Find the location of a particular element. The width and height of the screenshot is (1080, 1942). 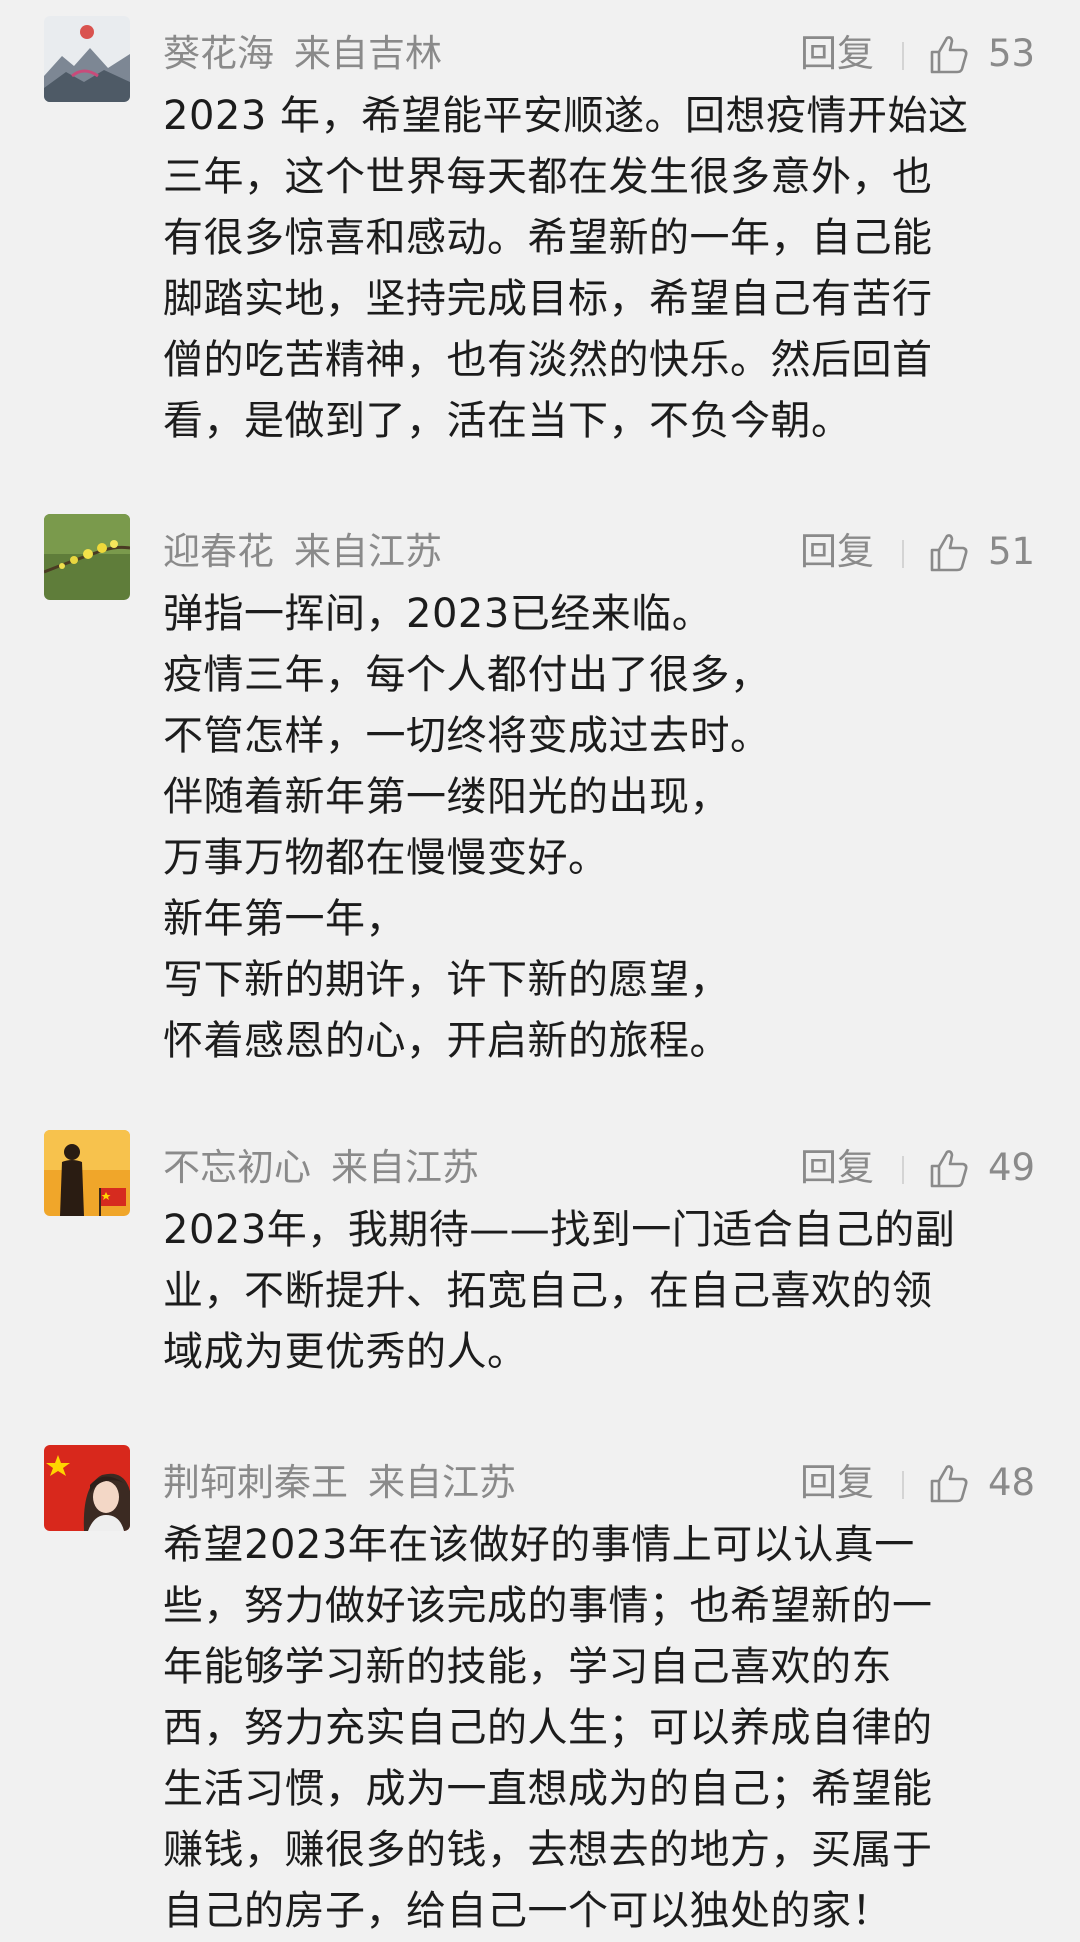

like-count: 48 is located at coordinates (1012, 1482).